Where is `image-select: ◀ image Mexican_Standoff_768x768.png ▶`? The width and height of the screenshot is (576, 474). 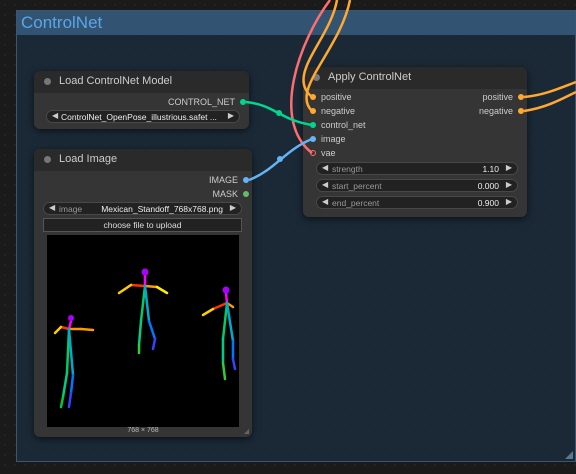 image-select: ◀ image Mexican_Standoff_768x768.png ▶ is located at coordinates (142, 208).